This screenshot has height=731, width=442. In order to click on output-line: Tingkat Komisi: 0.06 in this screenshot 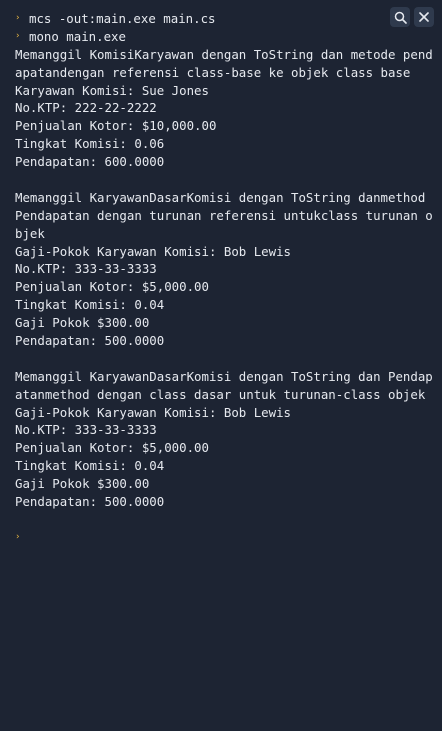, I will do `click(90, 144)`.